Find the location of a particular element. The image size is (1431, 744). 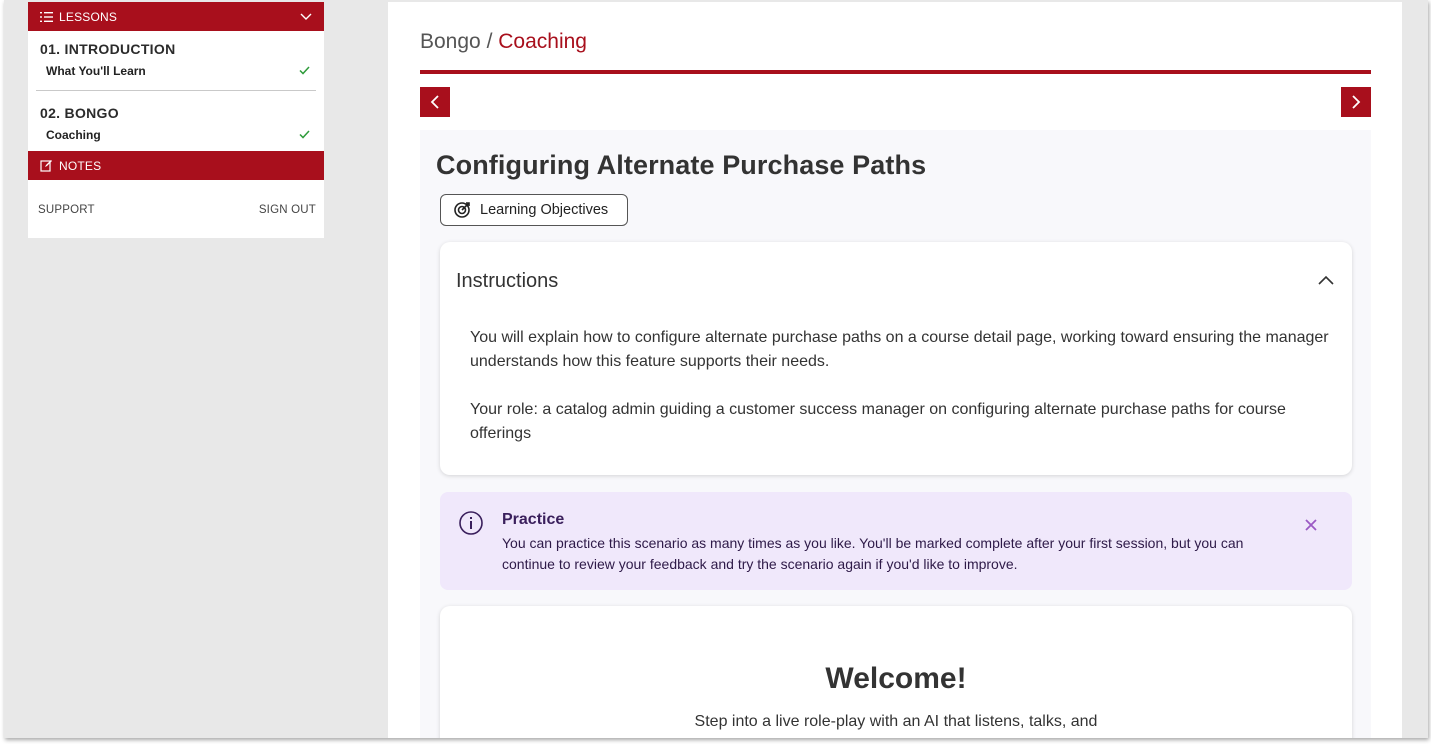

prev-button is located at coordinates (435, 102).